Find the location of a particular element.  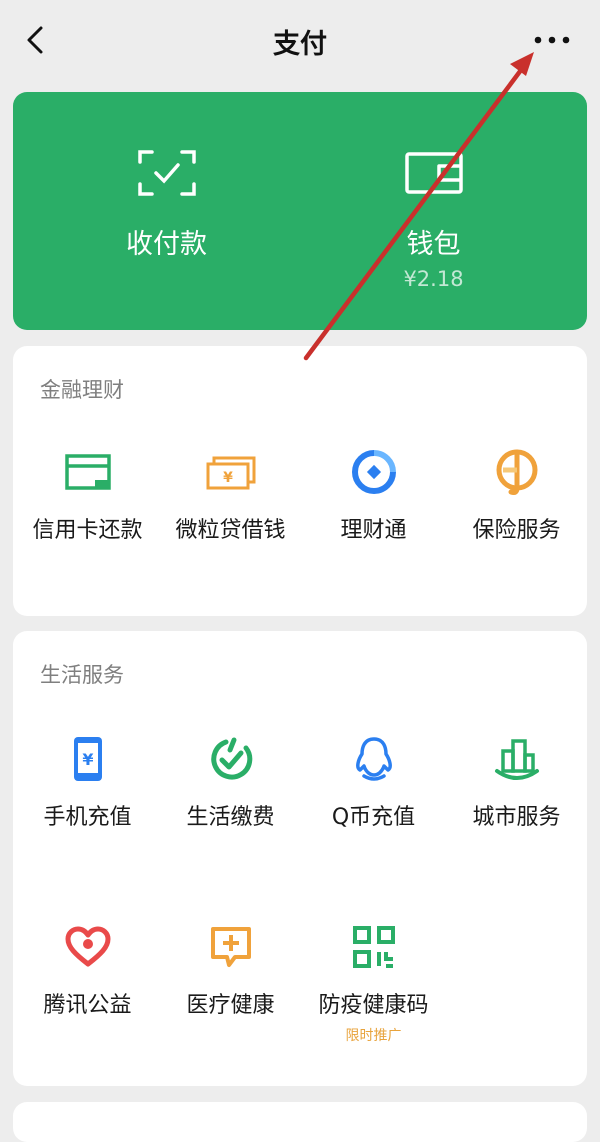

wallet-label: 钱包 is located at coordinates (433, 244).